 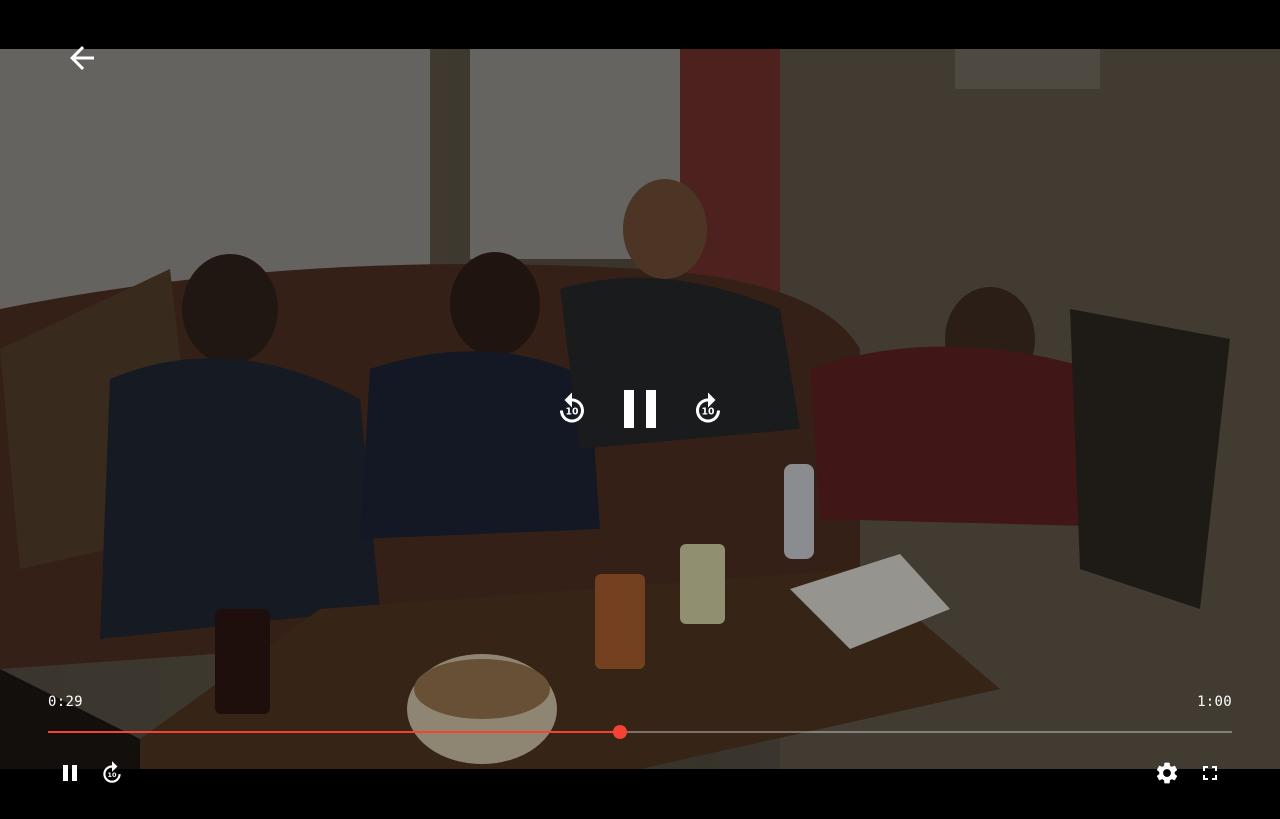 I want to click on bottom-pause-button, so click(x=70, y=773).